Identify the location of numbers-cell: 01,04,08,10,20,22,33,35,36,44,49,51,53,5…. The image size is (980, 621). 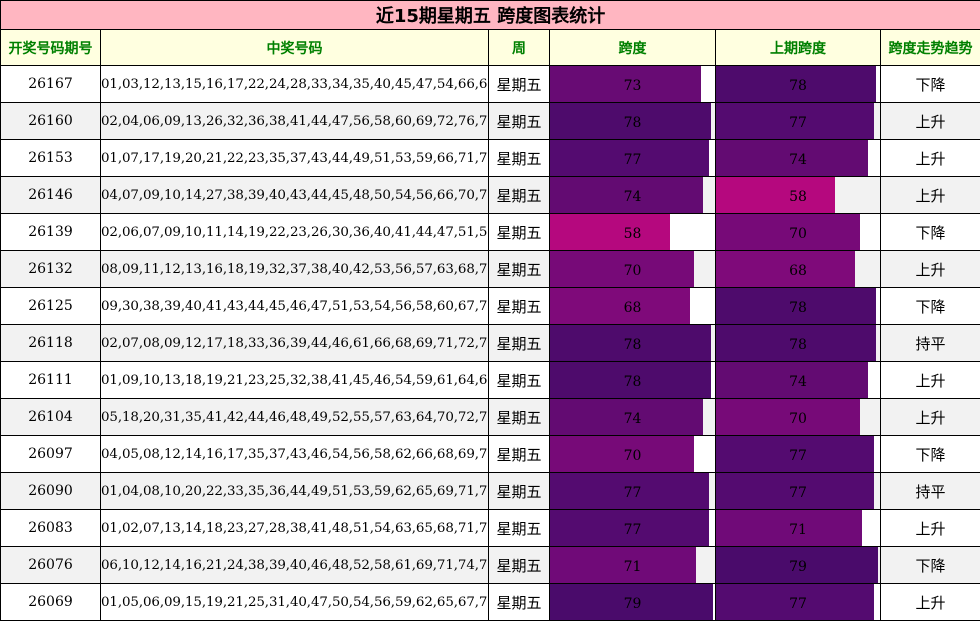
(295, 491).